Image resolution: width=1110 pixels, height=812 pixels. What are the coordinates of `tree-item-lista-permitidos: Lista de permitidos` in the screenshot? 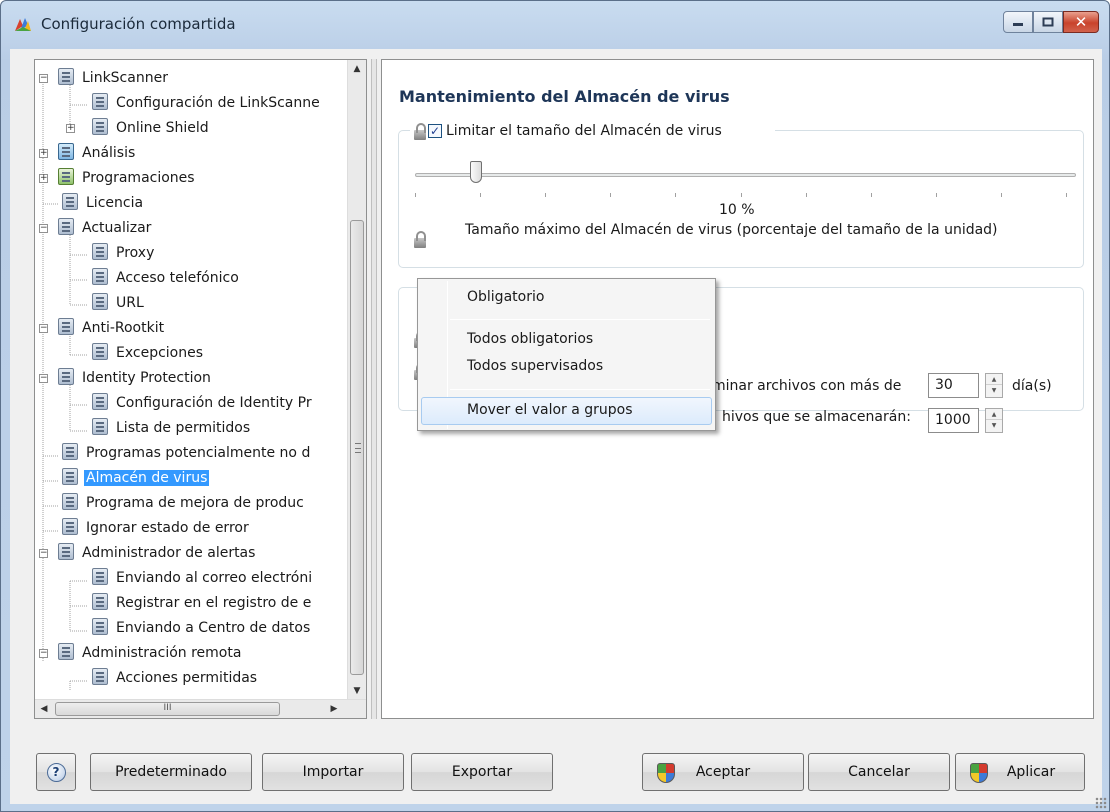 It's located at (172, 430).